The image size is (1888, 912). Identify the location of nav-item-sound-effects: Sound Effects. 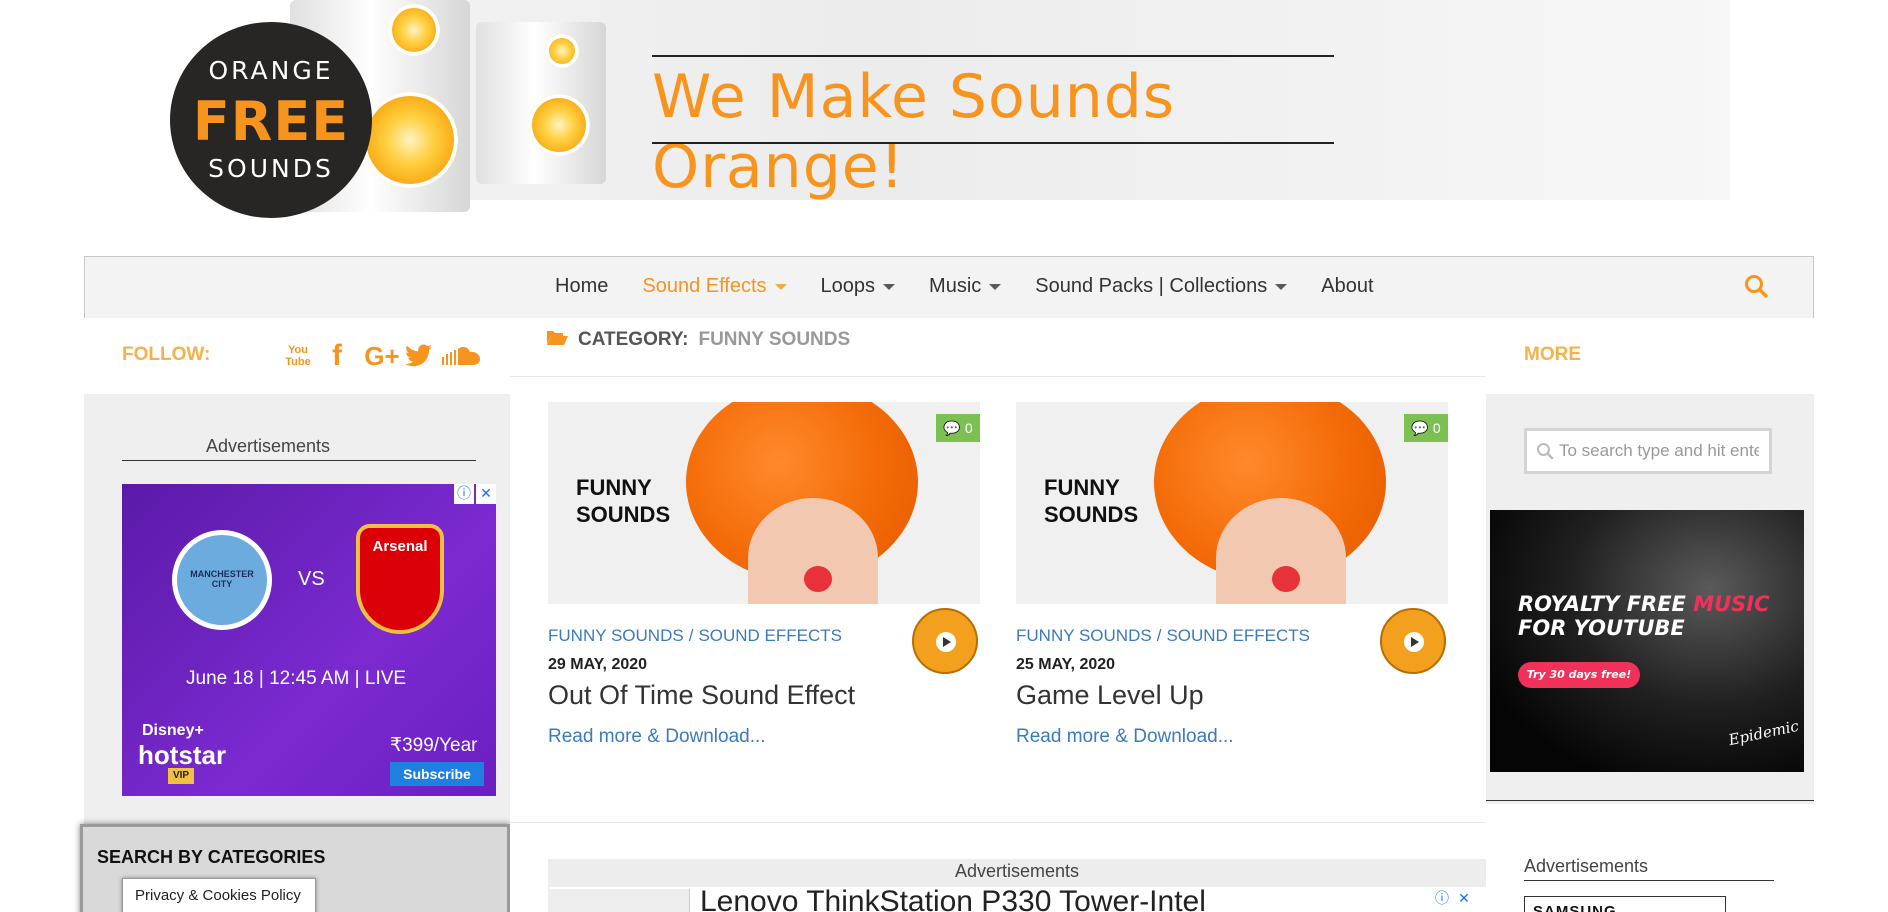
(714, 286).